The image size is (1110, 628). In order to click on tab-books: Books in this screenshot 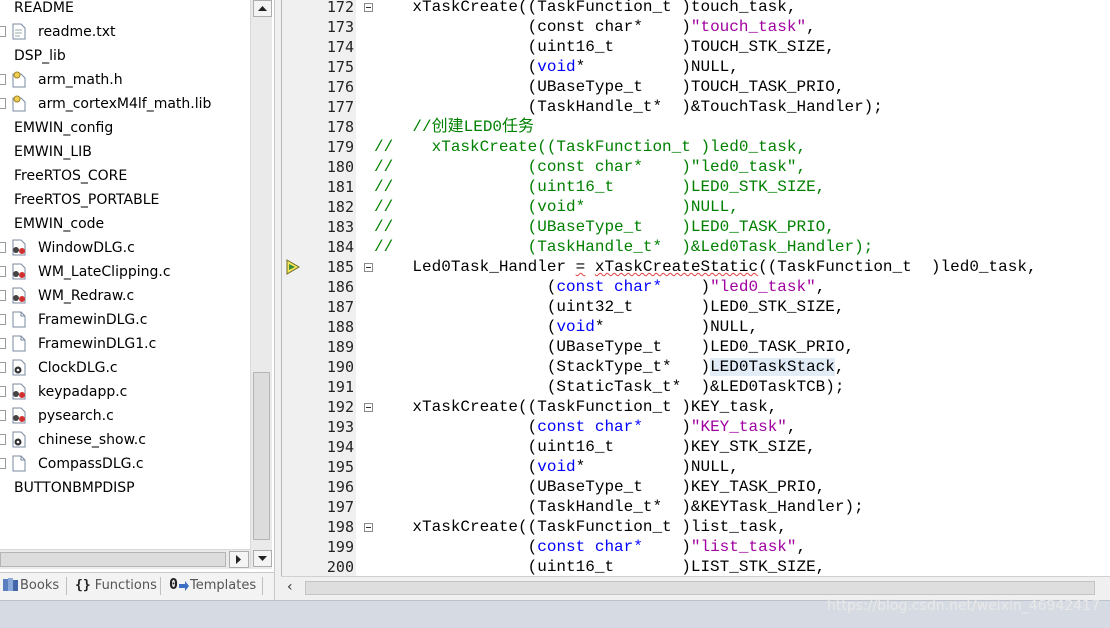, I will do `click(30, 586)`.